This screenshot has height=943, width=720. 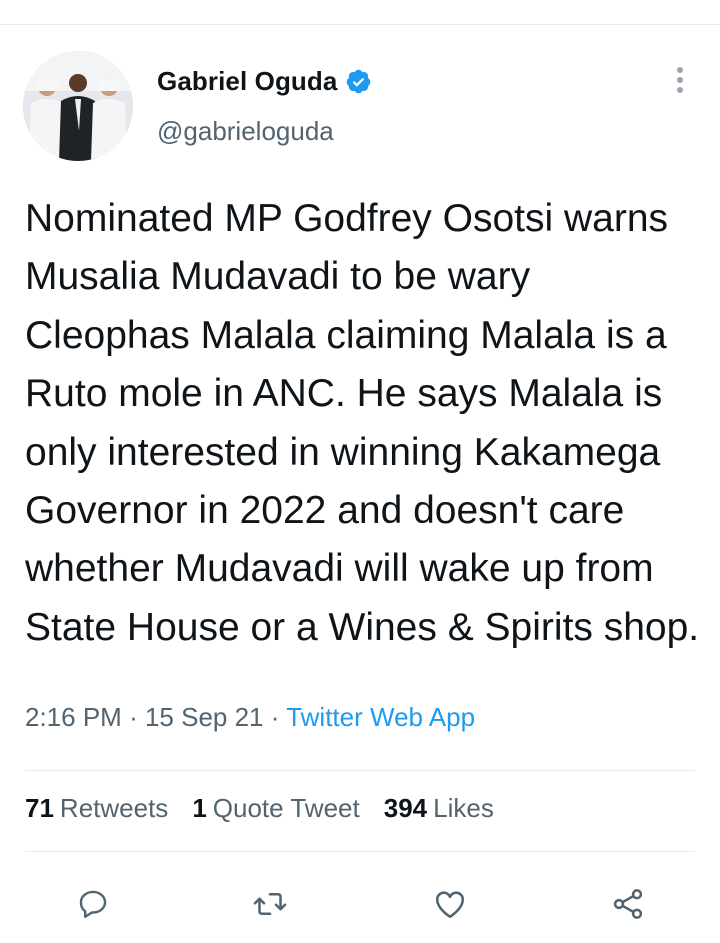 What do you see at coordinates (199, 808) in the screenshot?
I see `quotes-count: 1` at bounding box center [199, 808].